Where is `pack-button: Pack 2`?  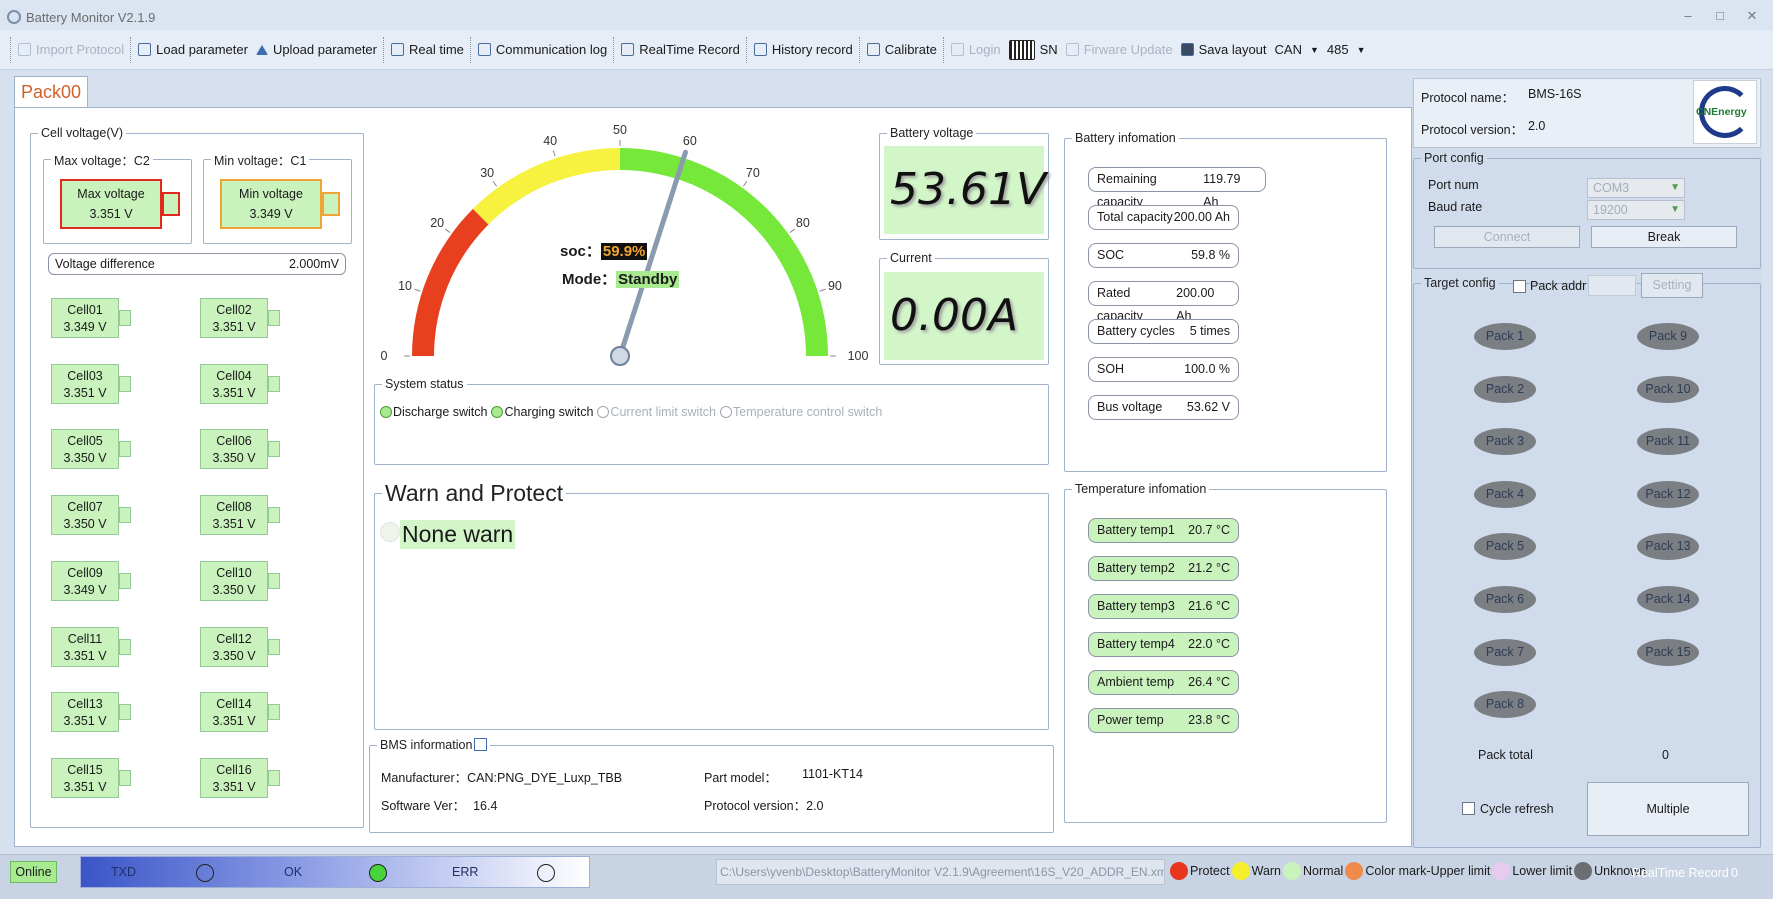
pack-button: Pack 2 is located at coordinates (1505, 389).